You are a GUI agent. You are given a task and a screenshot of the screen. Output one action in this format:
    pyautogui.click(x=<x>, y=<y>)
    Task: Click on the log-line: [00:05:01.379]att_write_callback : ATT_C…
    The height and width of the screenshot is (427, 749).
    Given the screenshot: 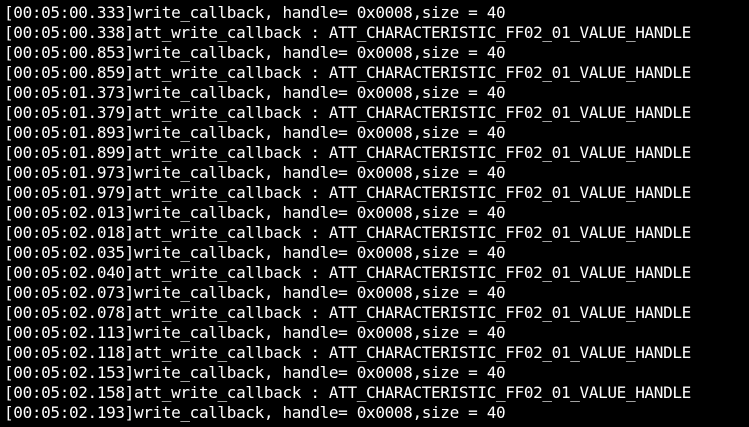 What is the action you would take?
    pyautogui.click(x=347, y=112)
    